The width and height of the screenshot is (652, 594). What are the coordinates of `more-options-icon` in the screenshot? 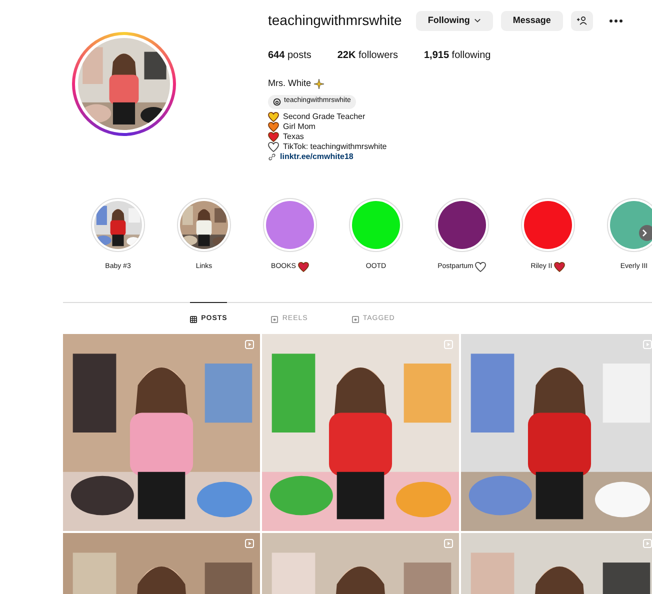 It's located at (615, 20).